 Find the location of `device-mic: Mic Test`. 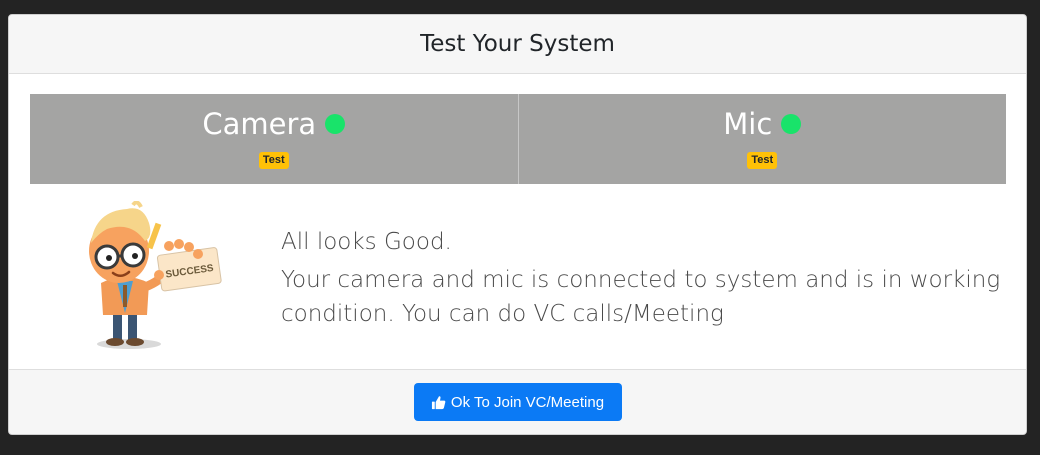

device-mic: Mic Test is located at coordinates (761, 139).